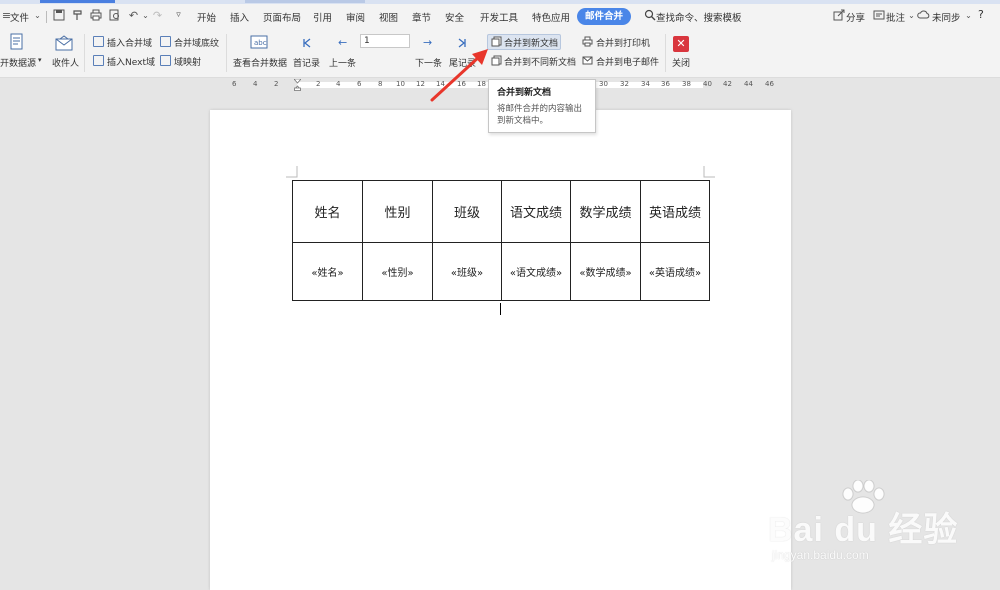 The width and height of the screenshot is (1000, 590). I want to click on watermark-brand: Bai du 经验, so click(863, 530).